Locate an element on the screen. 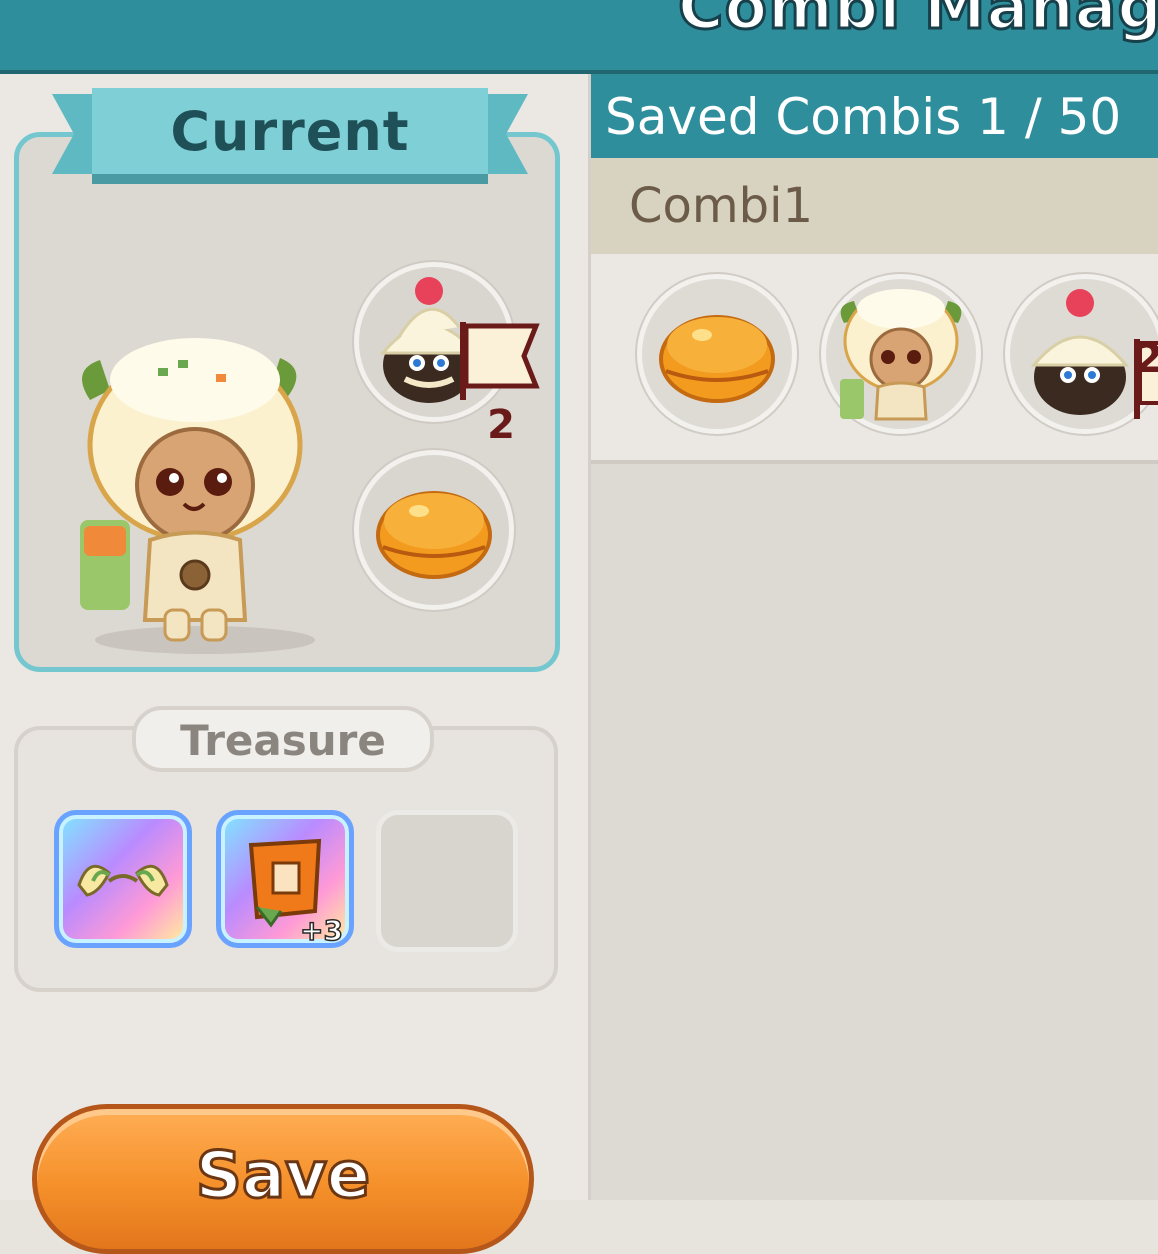 The width and height of the screenshot is (1158, 1254). combi-pet-level: 2 is located at coordinates (1146, 359).